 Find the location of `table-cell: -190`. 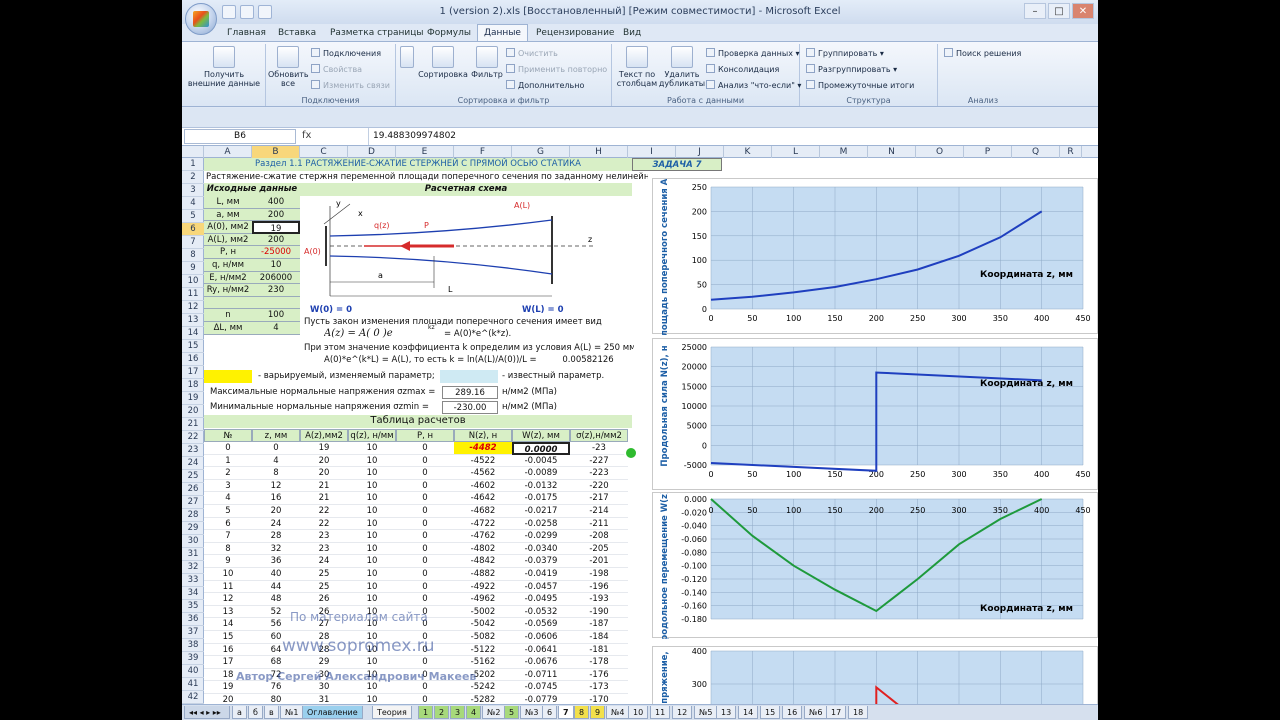

table-cell: -190 is located at coordinates (599, 612).